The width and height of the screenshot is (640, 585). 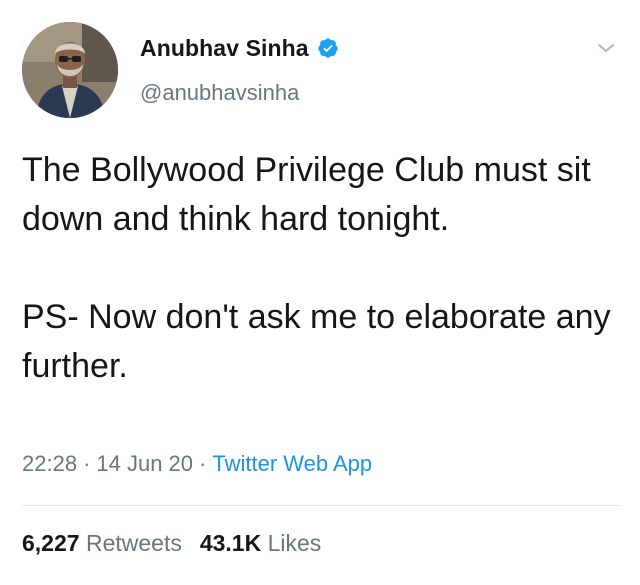 I want to click on avatar, so click(x=70, y=70).